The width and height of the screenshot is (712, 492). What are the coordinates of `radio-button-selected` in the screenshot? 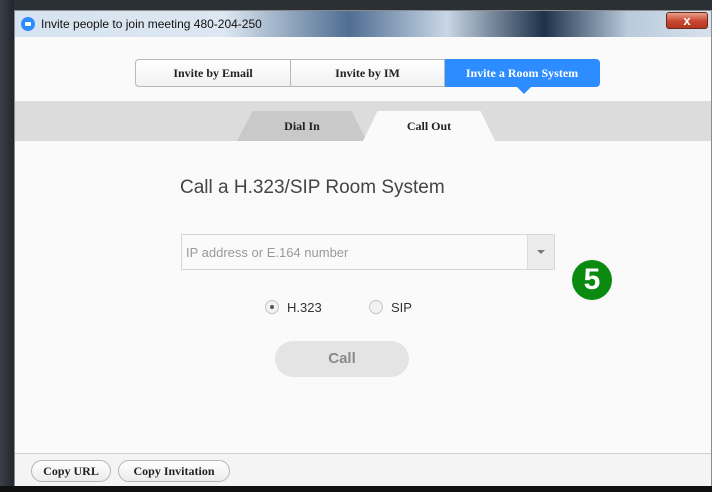 It's located at (272, 307).